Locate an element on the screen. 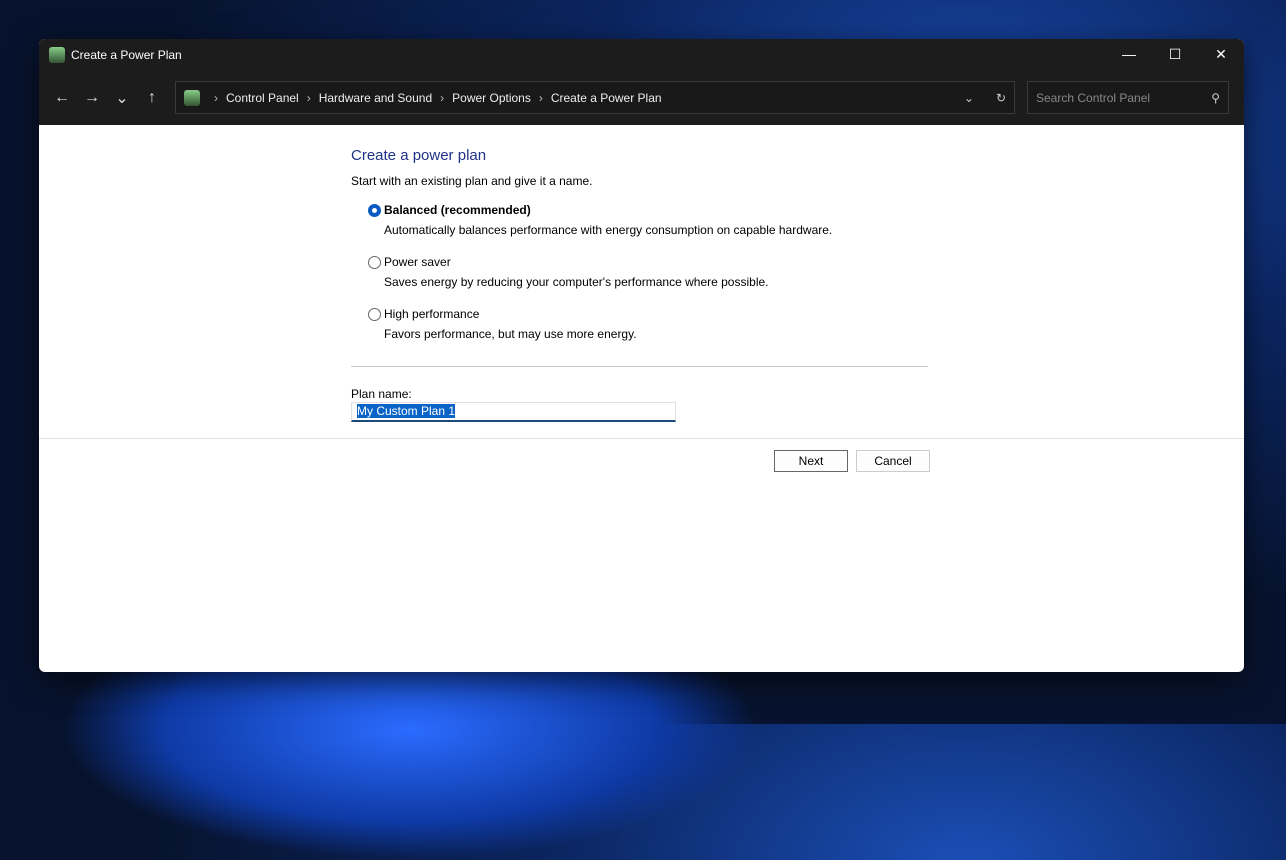  power-options-icon is located at coordinates (57, 54).